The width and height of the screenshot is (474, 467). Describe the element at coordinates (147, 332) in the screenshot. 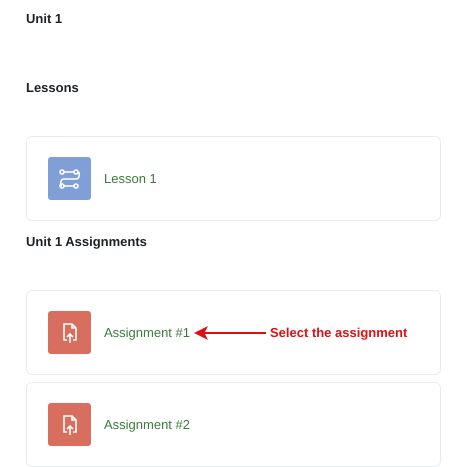

I see `activity-link: Assignment #1` at that location.